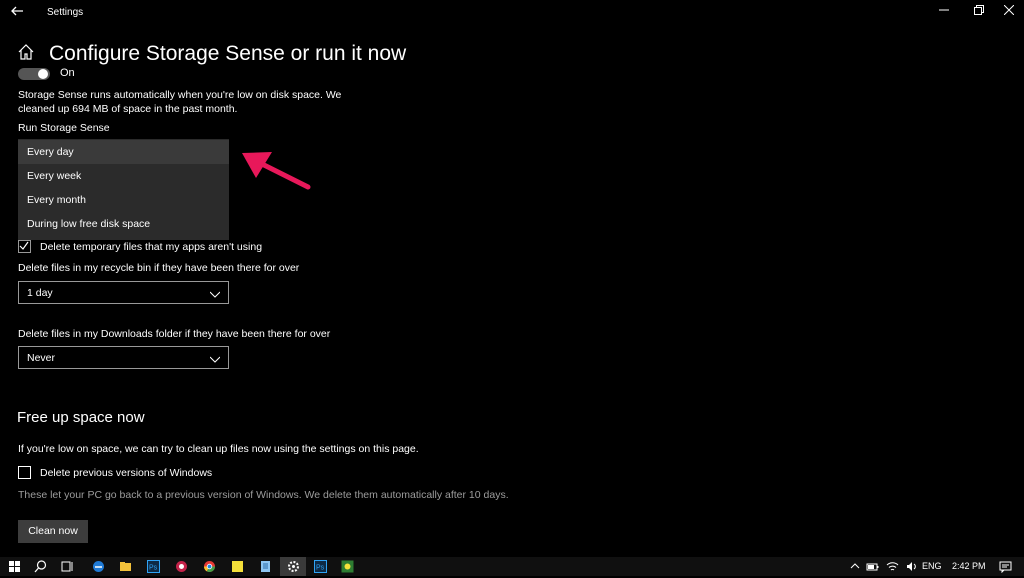 The image size is (1024, 578). Describe the element at coordinates (65, 12) in the screenshot. I see `window-title: Settings` at that location.